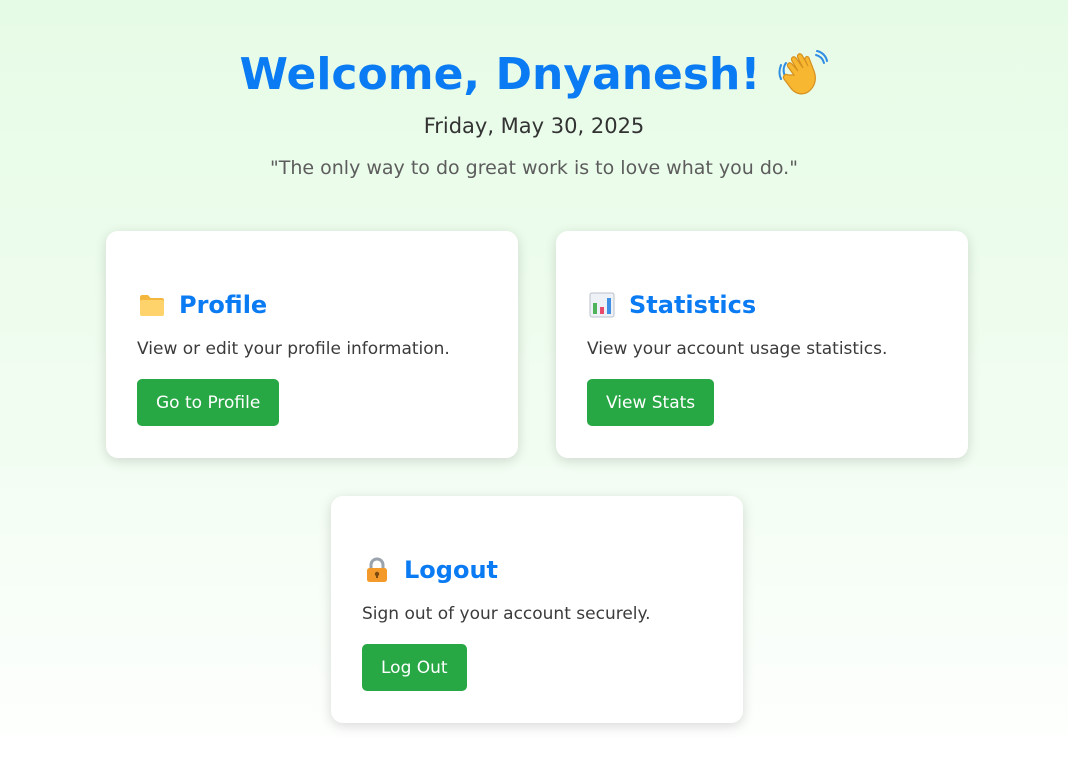  What do you see at coordinates (693, 305) in the screenshot?
I see `statistics-card-title: Statistics` at bounding box center [693, 305].